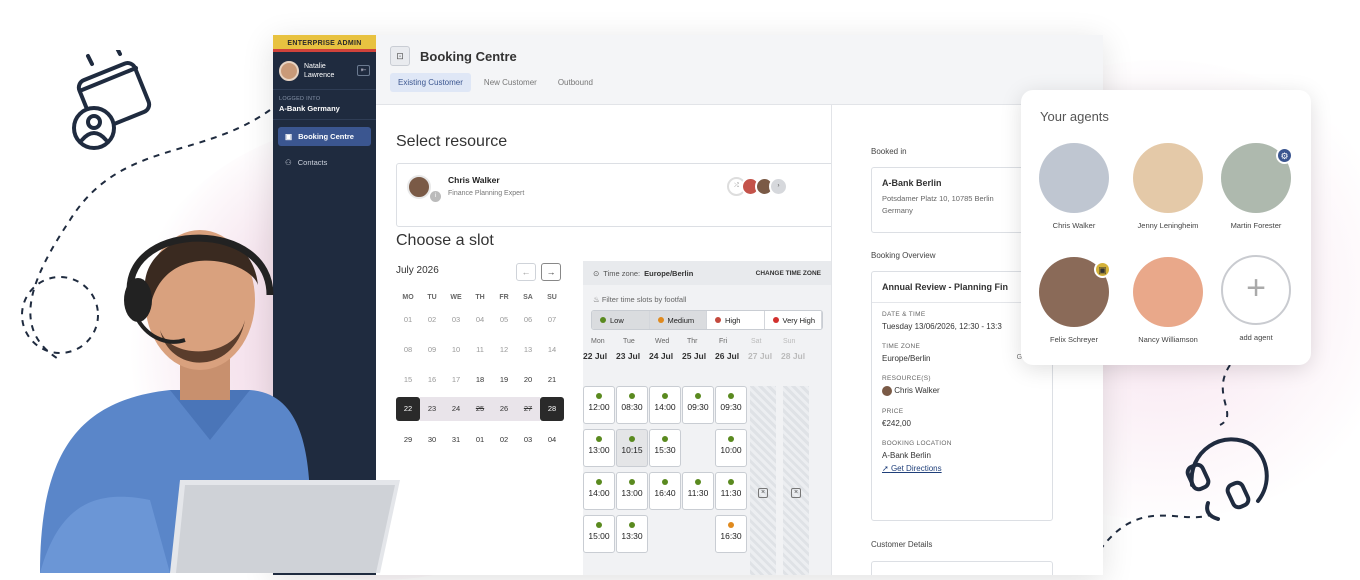 The width and height of the screenshot is (1360, 580). I want to click on tab-existing-customer: Existing Customer, so click(430, 82).